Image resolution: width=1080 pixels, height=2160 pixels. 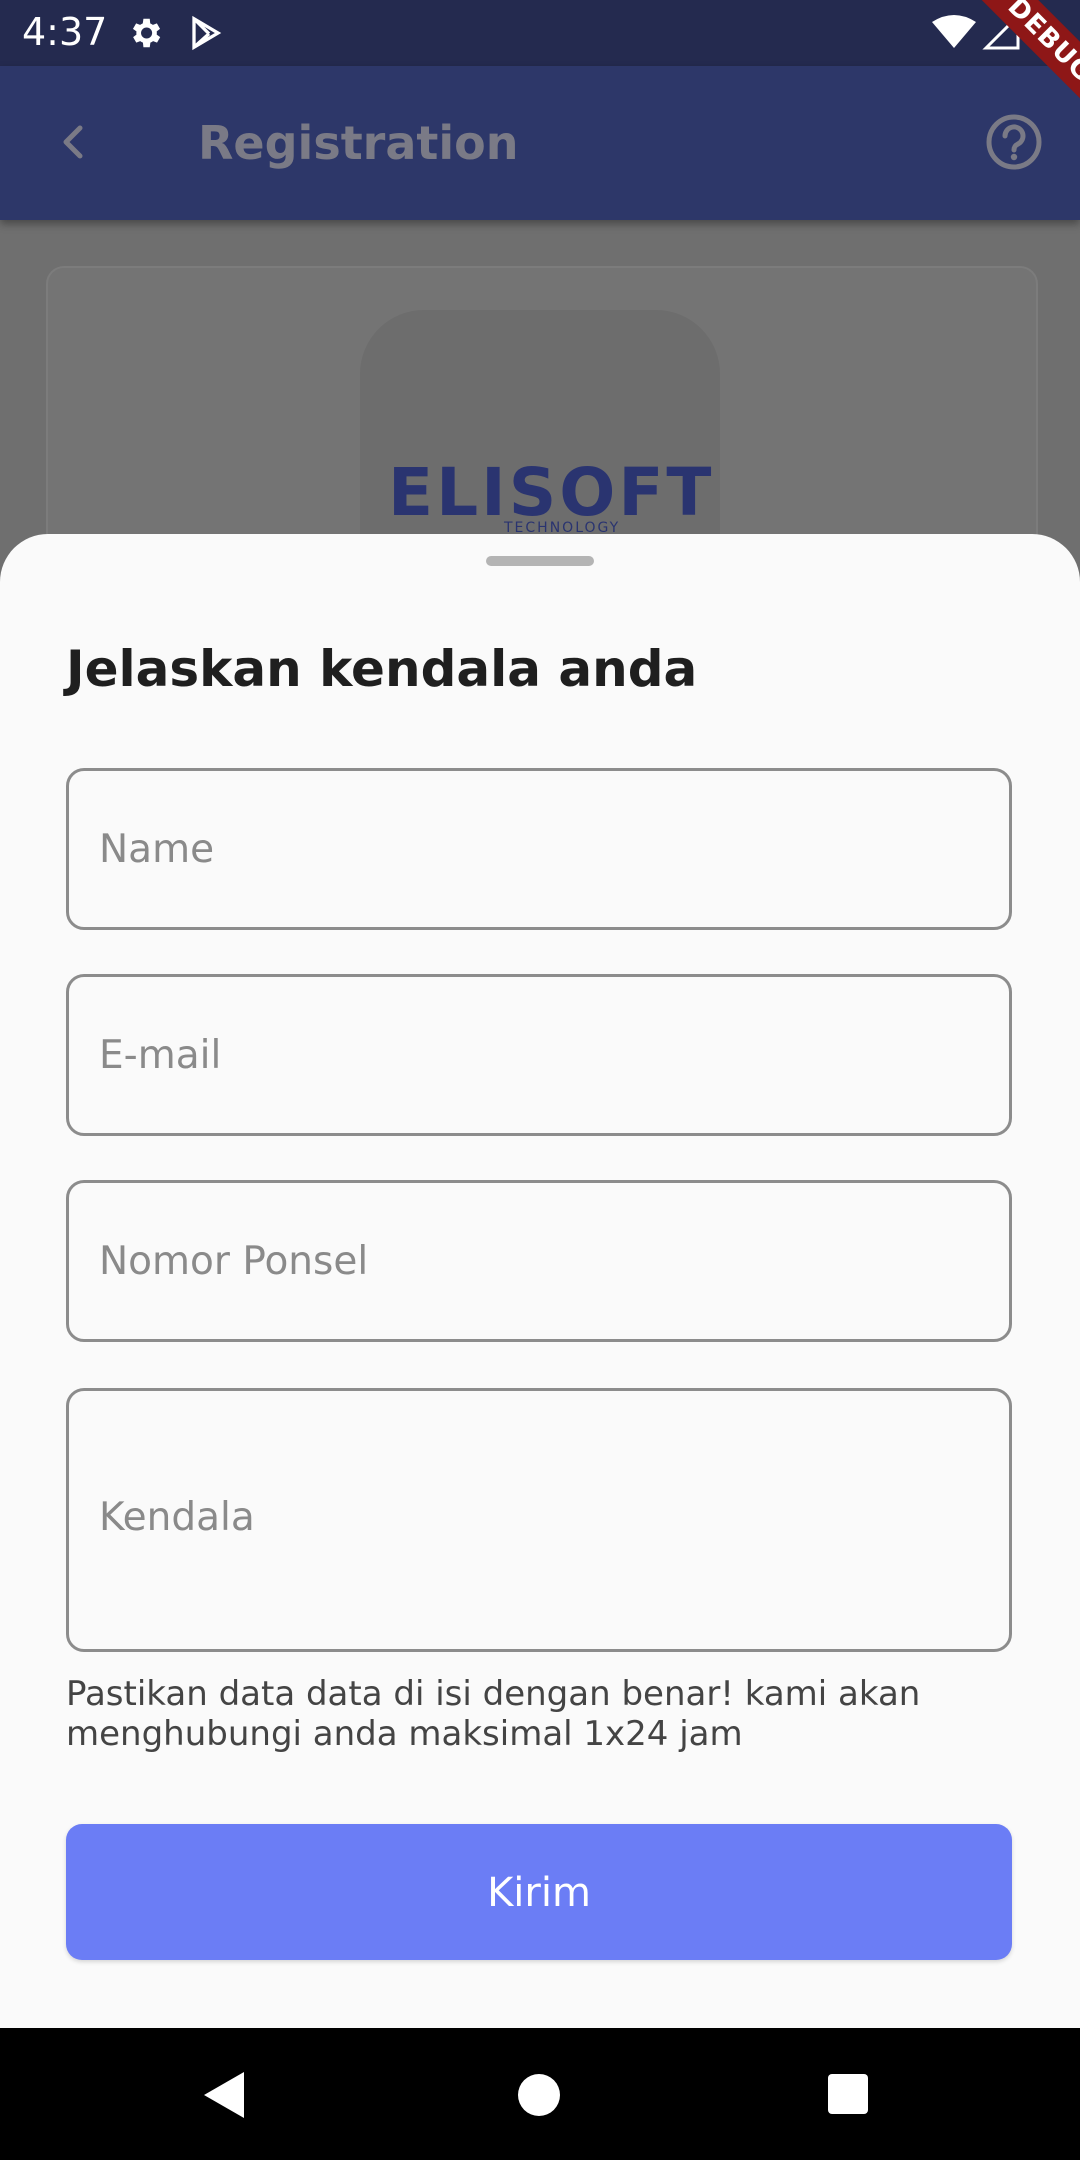 I want to click on home-circle-icon, so click(x=539, y=2097).